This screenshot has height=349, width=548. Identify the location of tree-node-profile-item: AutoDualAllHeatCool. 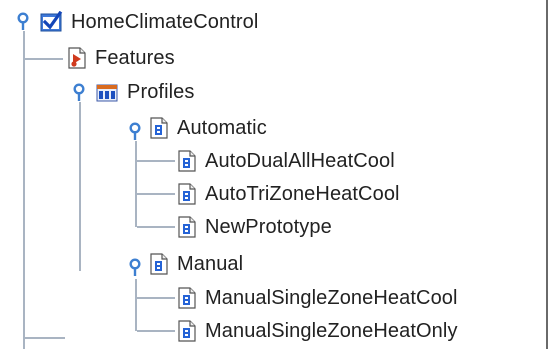
(286, 161).